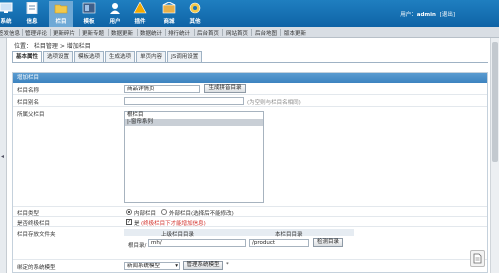 The height and width of the screenshot is (273, 499). I want to click on menu-item: 后台地图, so click(266, 33).